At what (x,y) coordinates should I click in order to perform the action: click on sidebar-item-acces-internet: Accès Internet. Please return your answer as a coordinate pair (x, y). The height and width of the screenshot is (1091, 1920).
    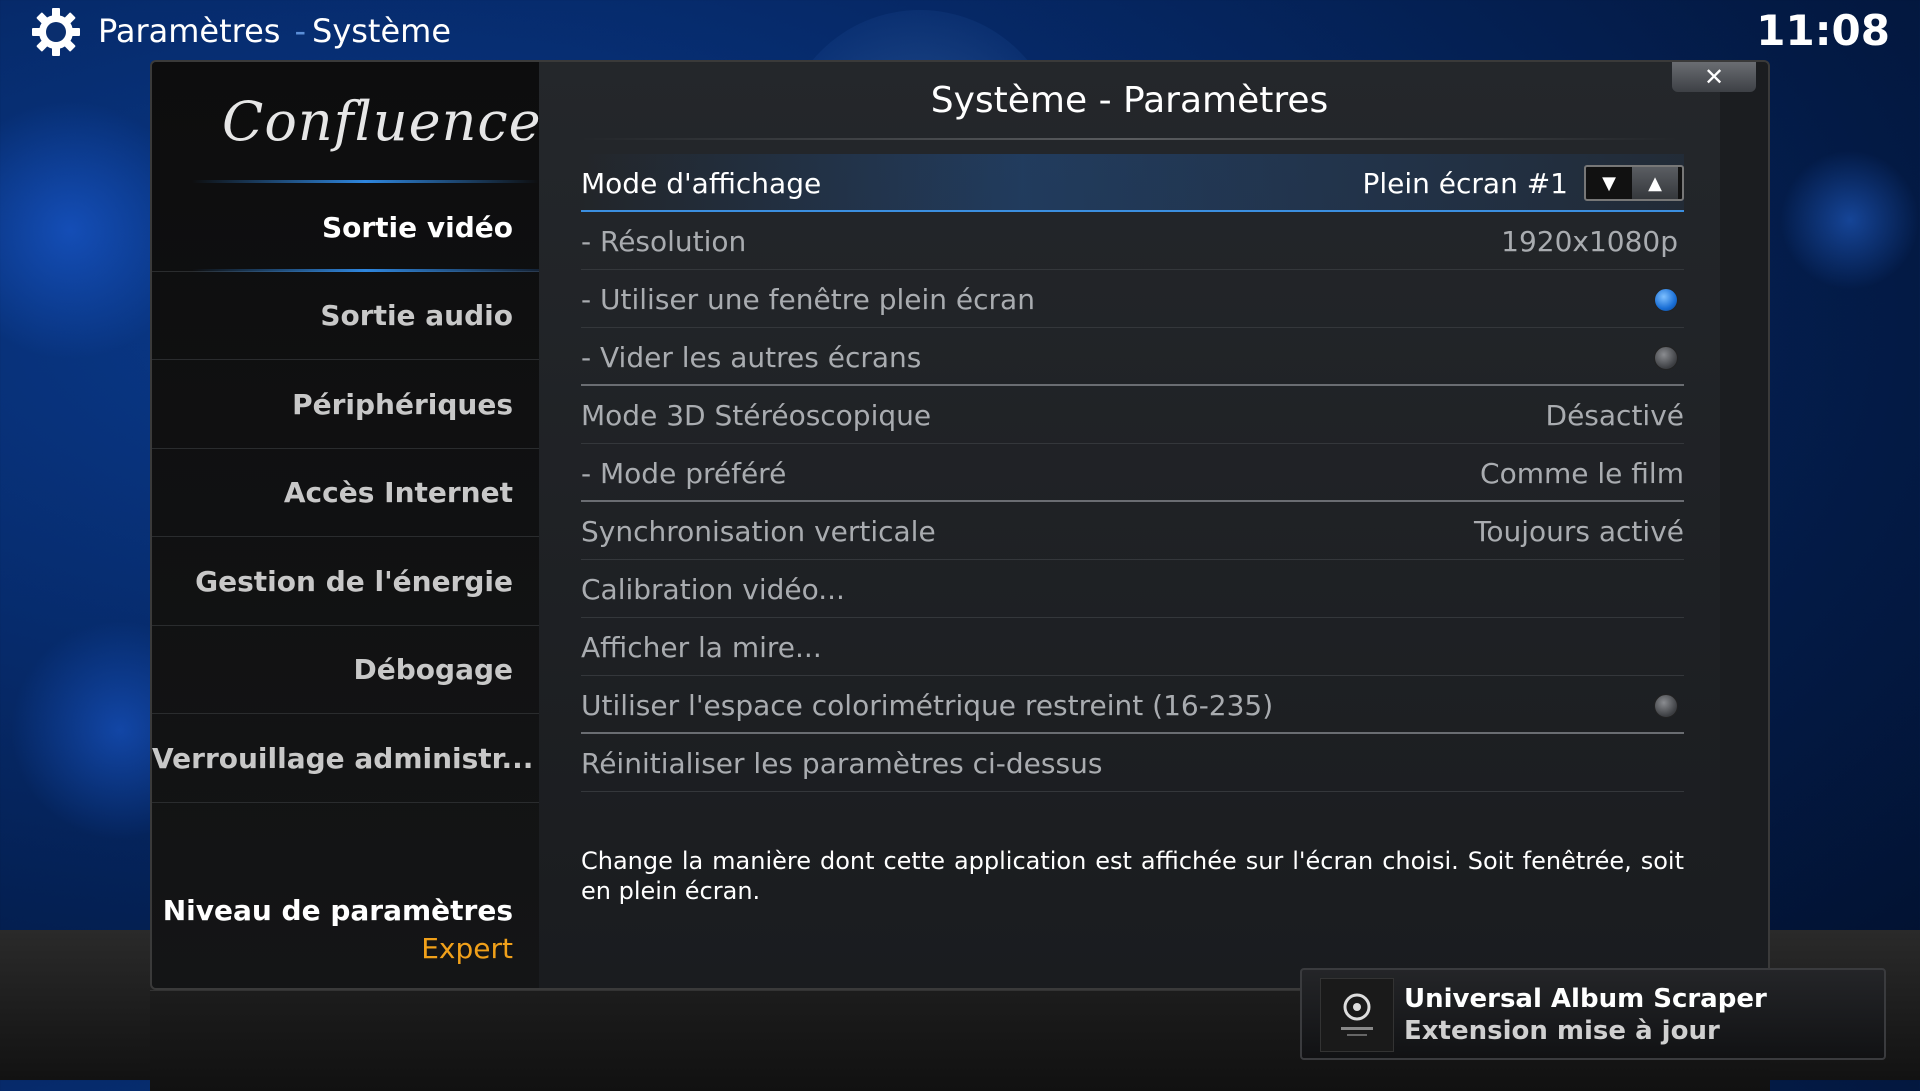
    Looking at the image, I should click on (345, 493).